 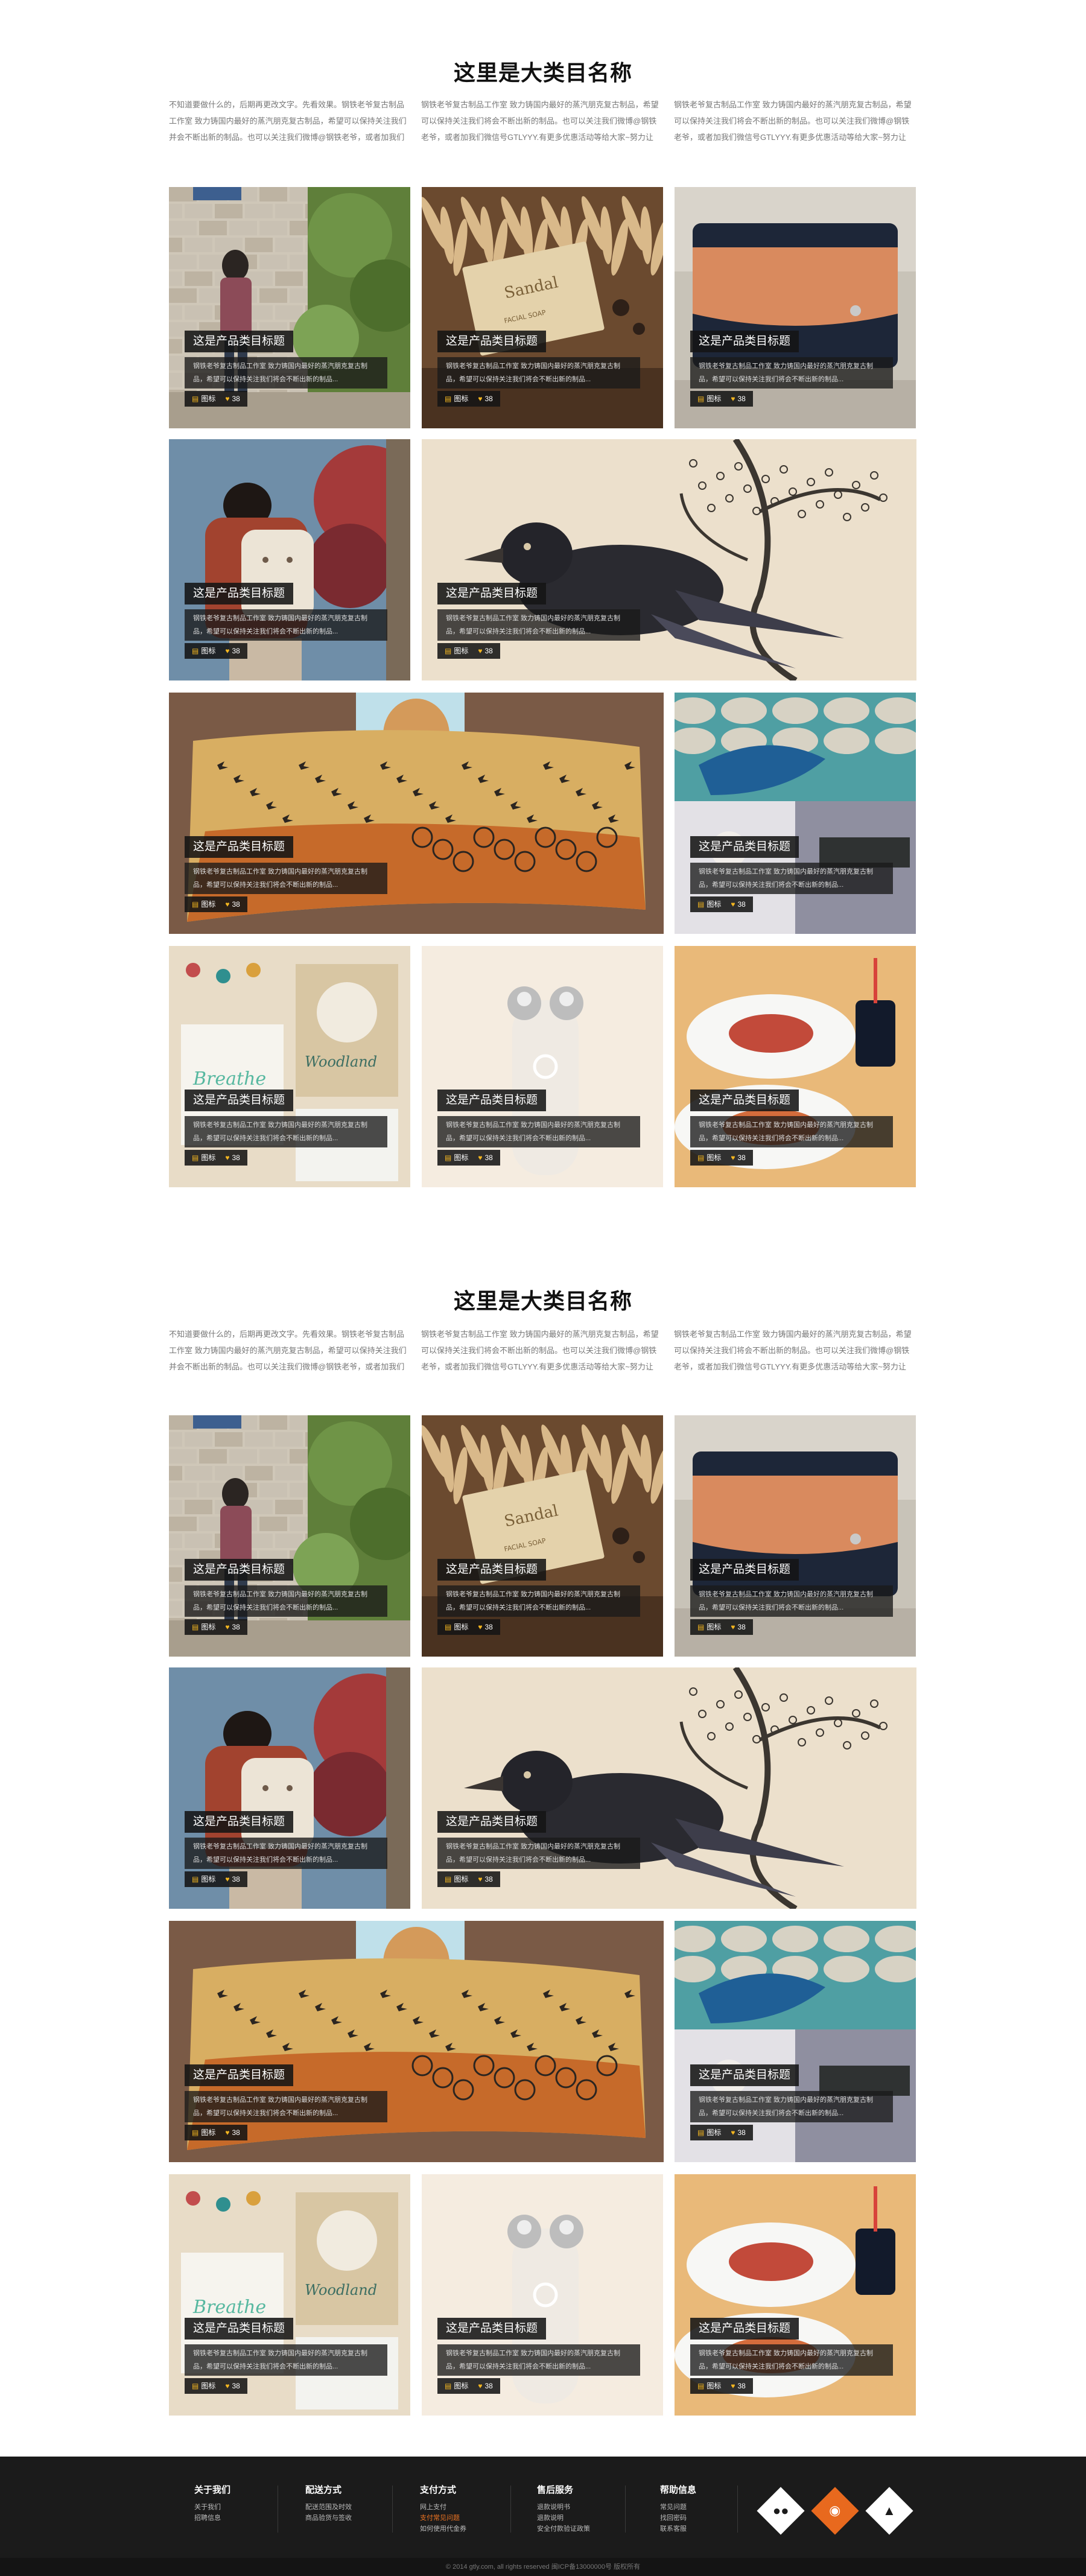 I want to click on footer-link-active: 支付常见问题, so click(x=443, y=2518).